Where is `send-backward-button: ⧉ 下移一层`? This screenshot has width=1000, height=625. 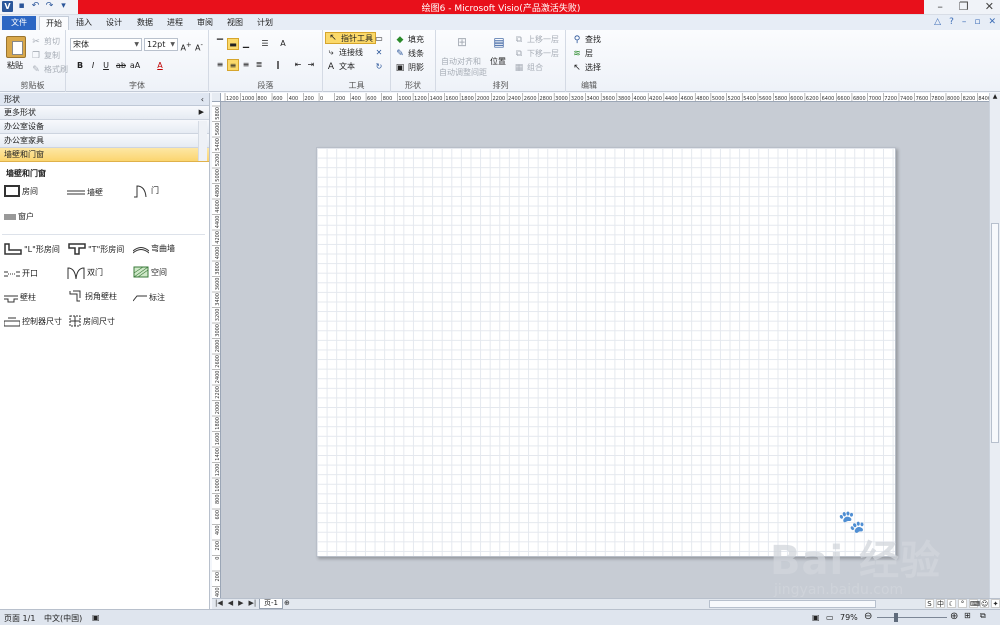
send-backward-button: ⧉ 下移一层 is located at coordinates (536, 53).